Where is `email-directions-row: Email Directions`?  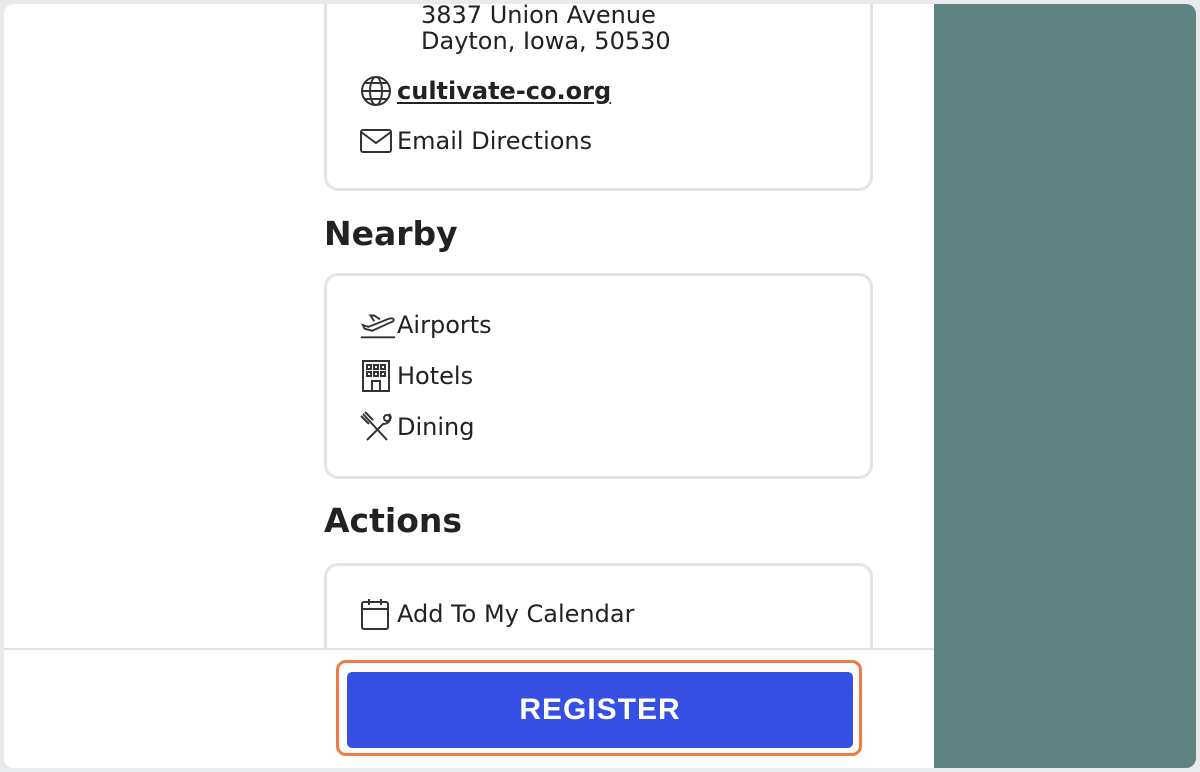 email-directions-row: Email Directions is located at coordinates (475, 141).